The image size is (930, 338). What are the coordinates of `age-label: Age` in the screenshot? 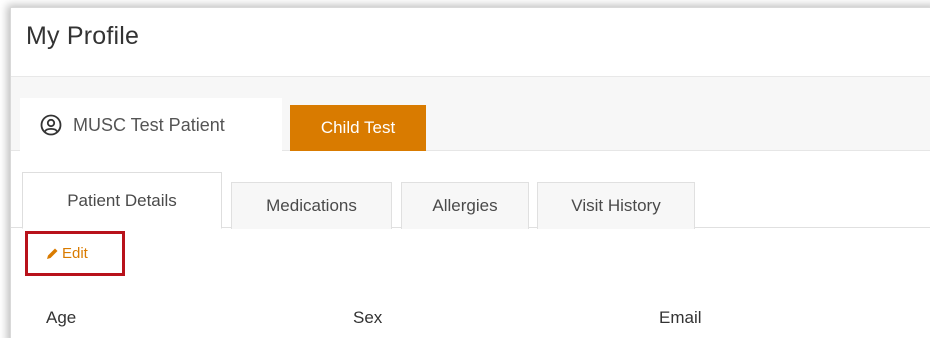 It's located at (61, 317).